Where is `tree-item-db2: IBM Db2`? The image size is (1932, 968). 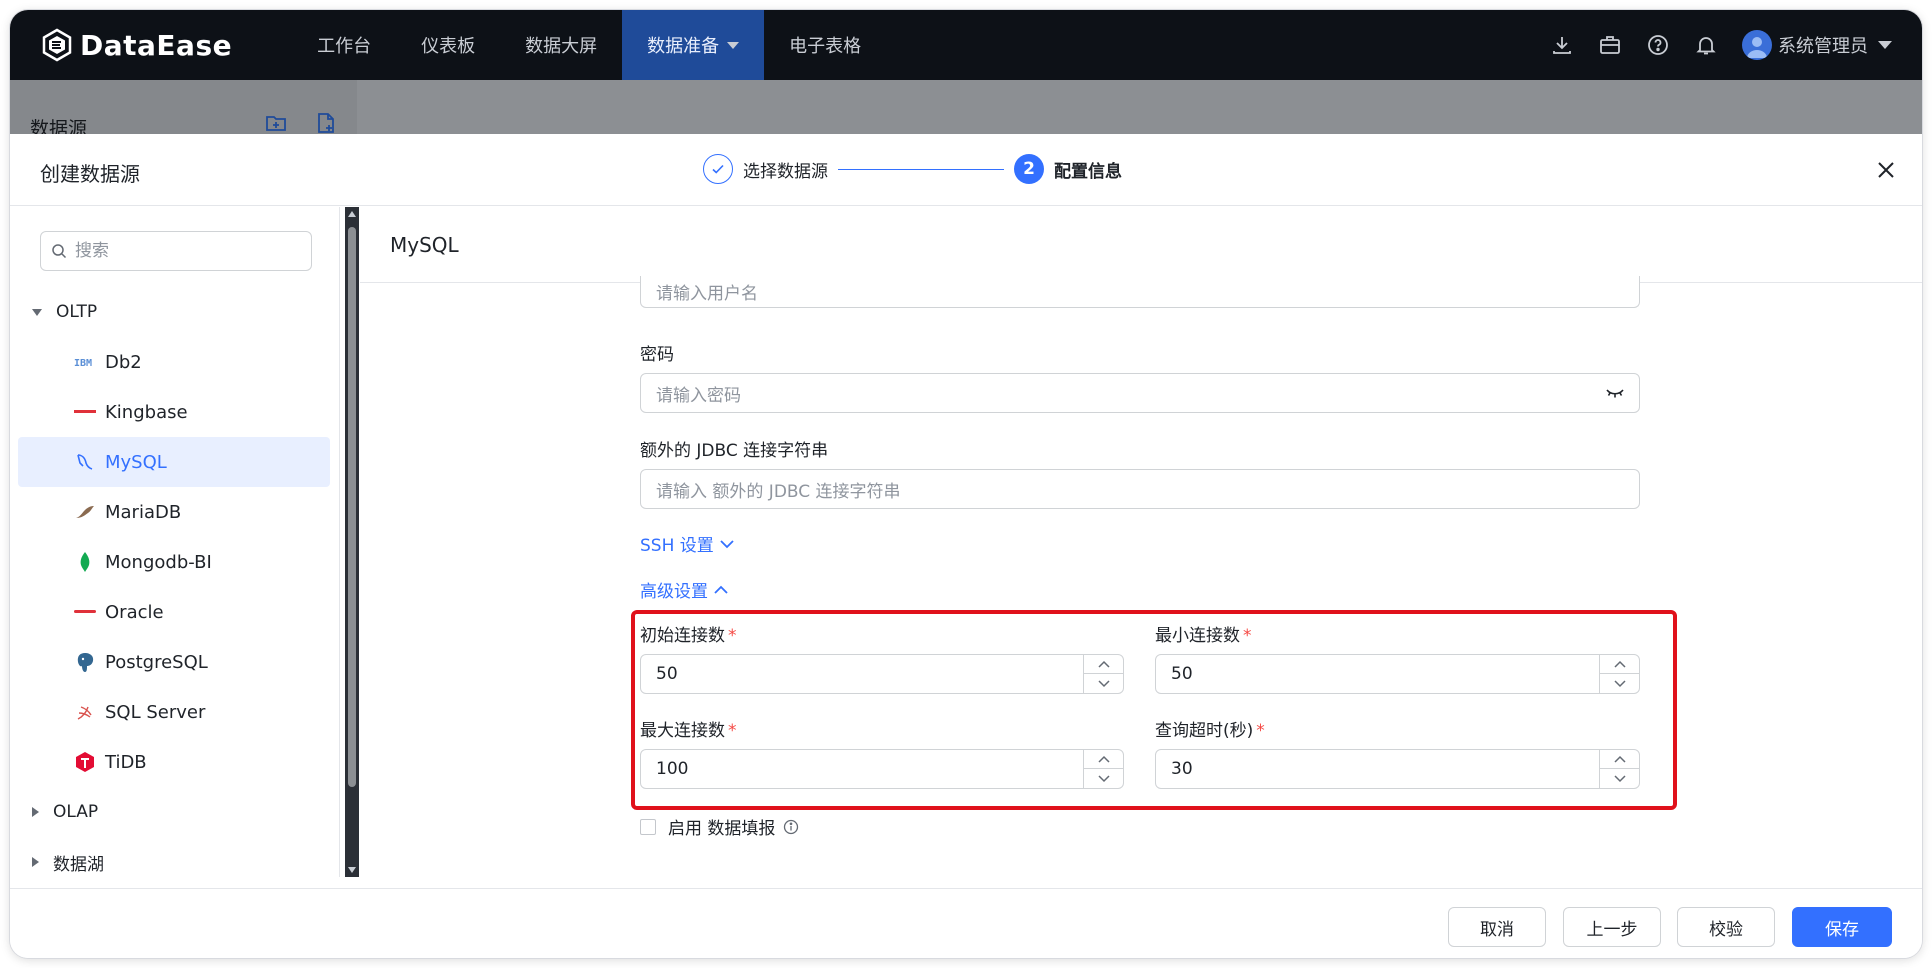 tree-item-db2: IBM Db2 is located at coordinates (174, 362).